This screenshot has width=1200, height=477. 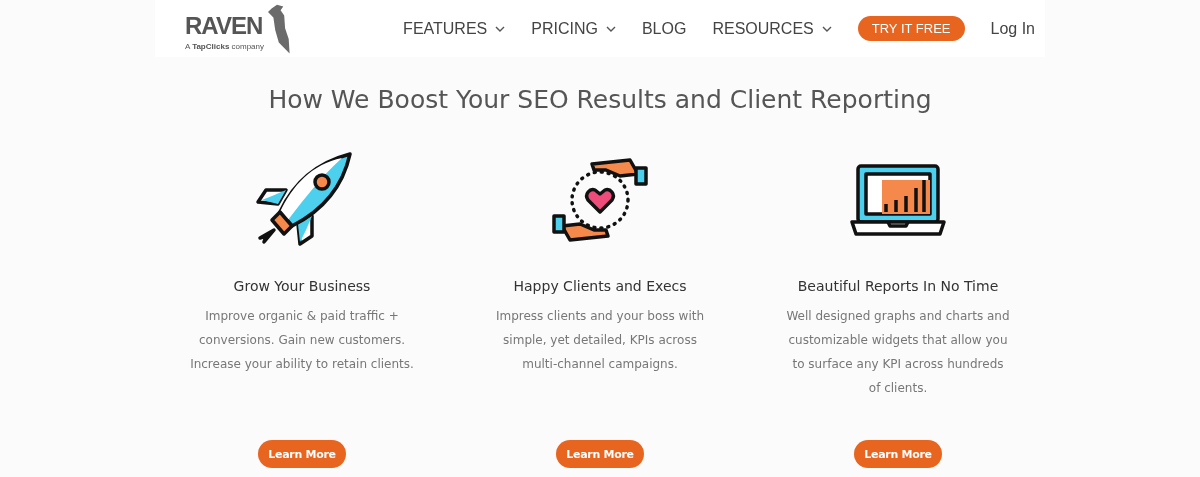 What do you see at coordinates (224, 26) in the screenshot?
I see `logo-wordmark: RAVEN` at bounding box center [224, 26].